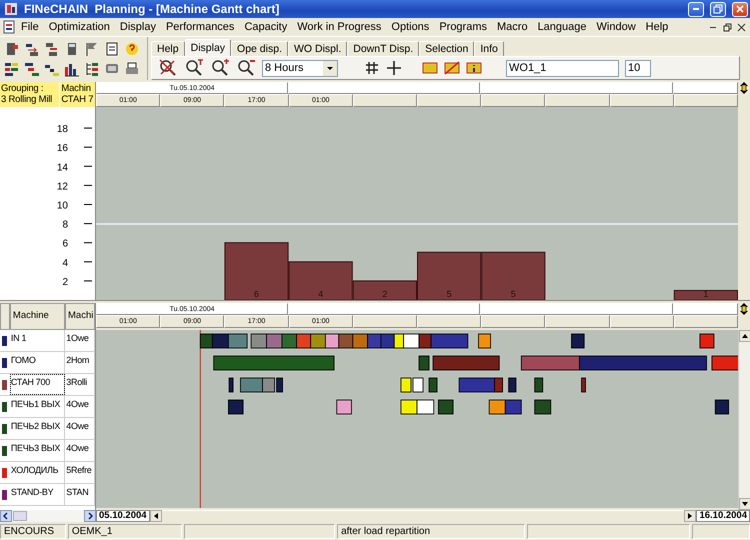 Image resolution: width=750 pixels, height=540 pixels. I want to click on horizontal-scrollbar, so click(48, 516).